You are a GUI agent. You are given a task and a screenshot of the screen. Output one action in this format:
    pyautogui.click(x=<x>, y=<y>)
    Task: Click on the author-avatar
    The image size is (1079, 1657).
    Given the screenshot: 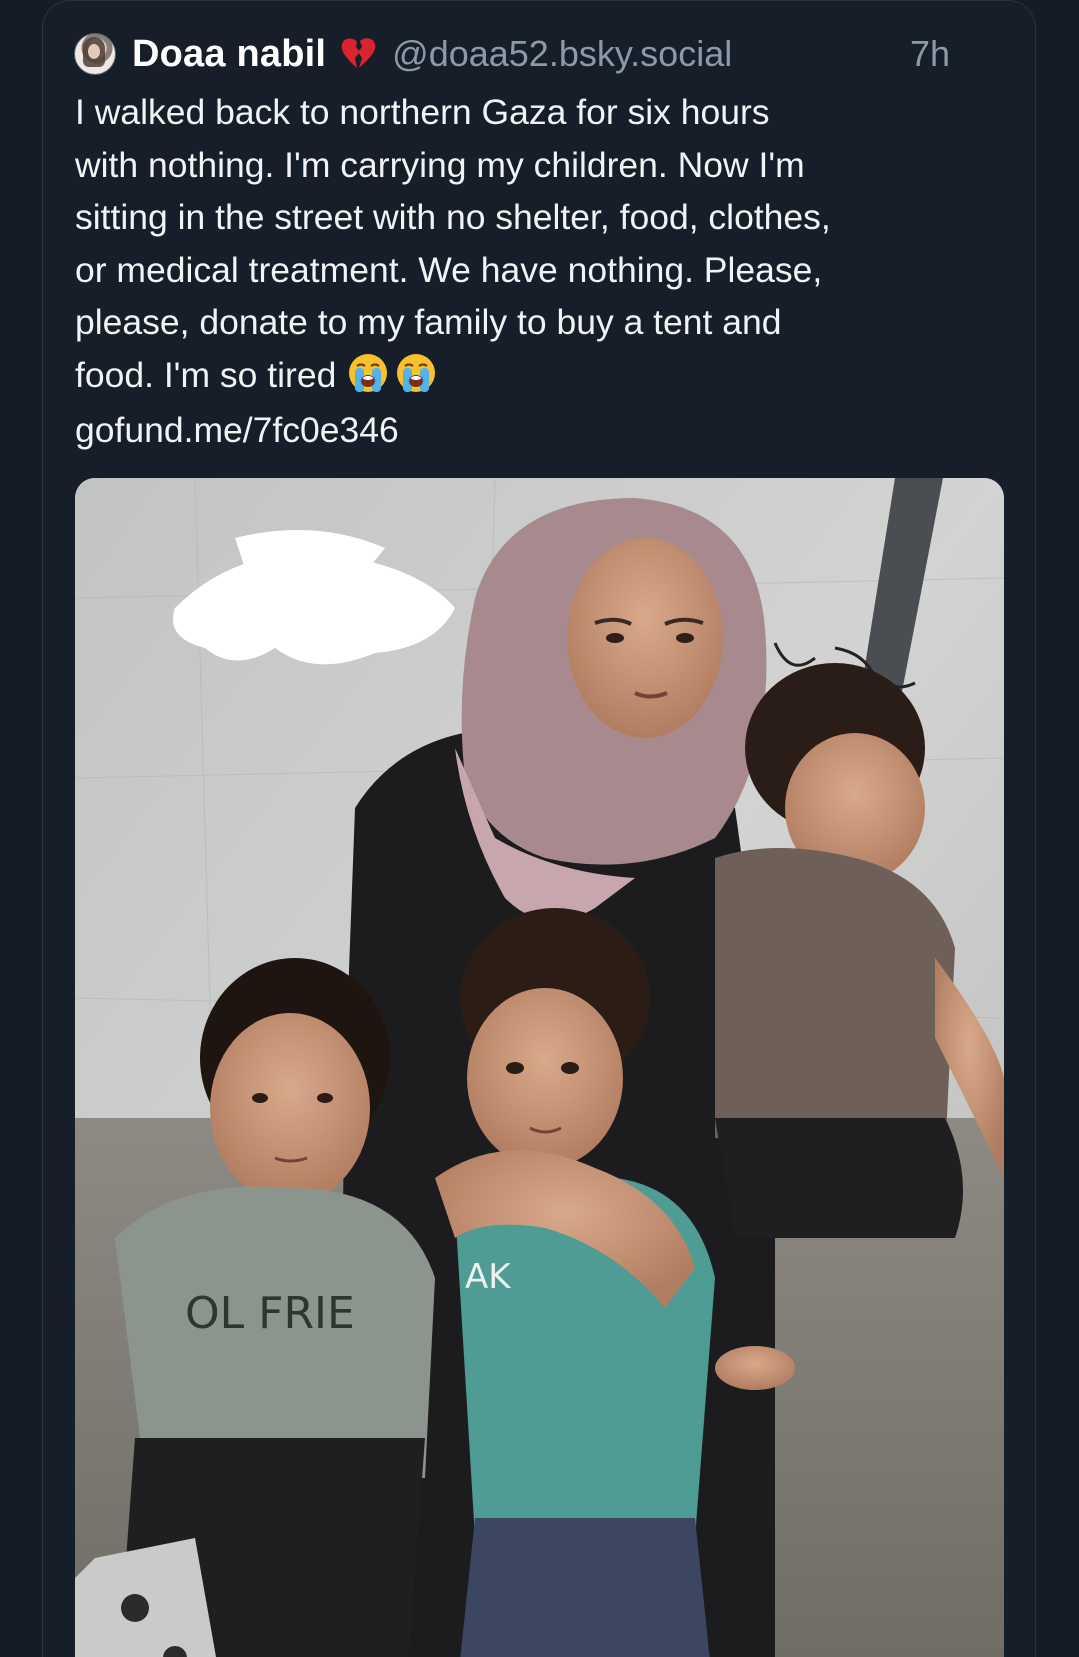 What is the action you would take?
    pyautogui.click(x=95, y=54)
    